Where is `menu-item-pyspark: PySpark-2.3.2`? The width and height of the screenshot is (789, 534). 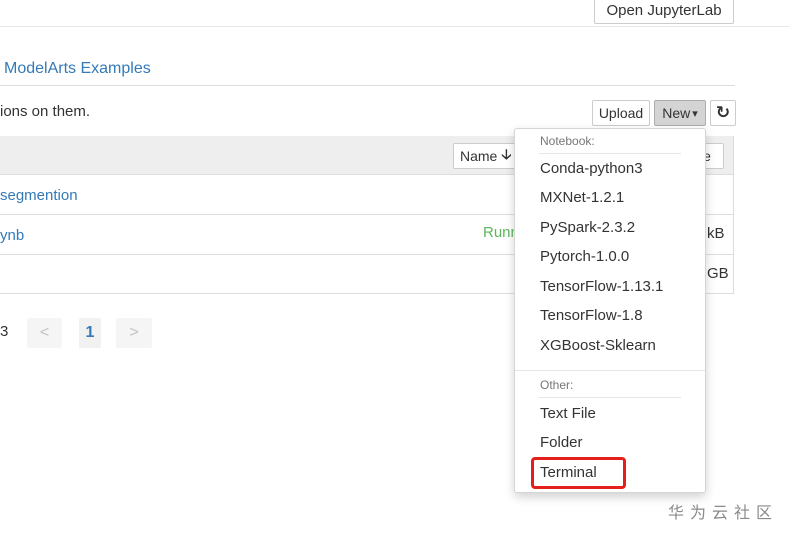
menu-item-pyspark: PySpark-2.3.2 is located at coordinates (587, 227).